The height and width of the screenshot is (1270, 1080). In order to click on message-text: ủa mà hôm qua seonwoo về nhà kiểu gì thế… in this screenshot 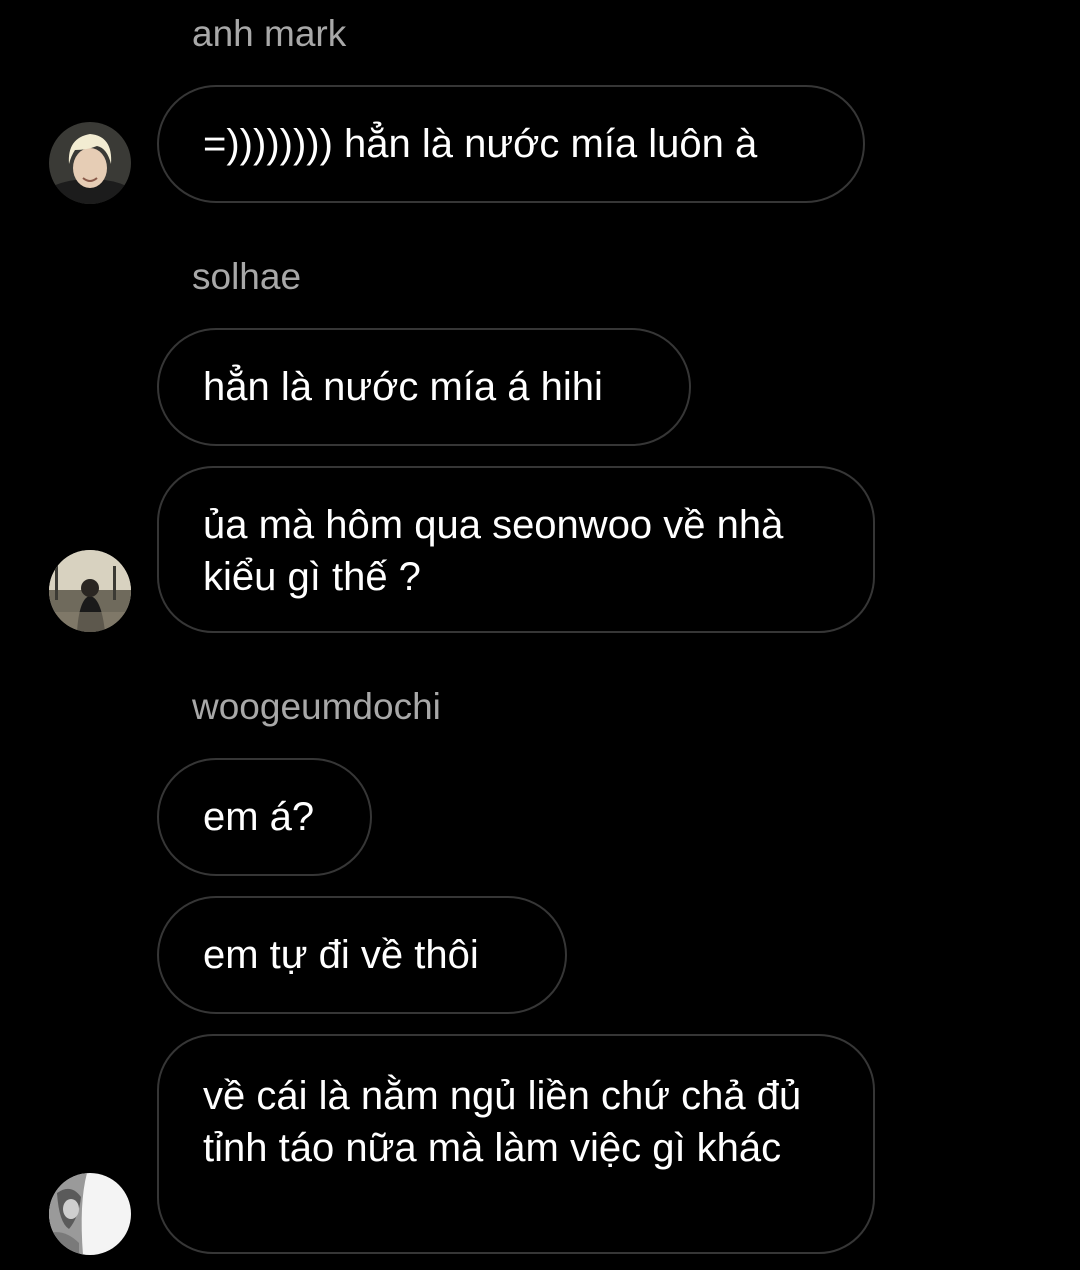, I will do `click(493, 551)`.